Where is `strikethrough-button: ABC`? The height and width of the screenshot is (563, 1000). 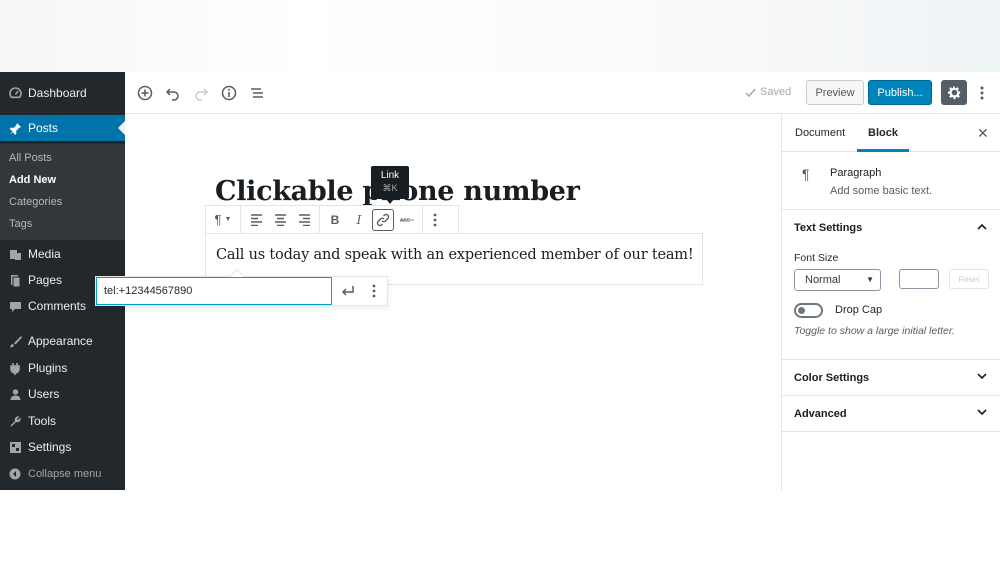 strikethrough-button: ABC is located at coordinates (407, 219).